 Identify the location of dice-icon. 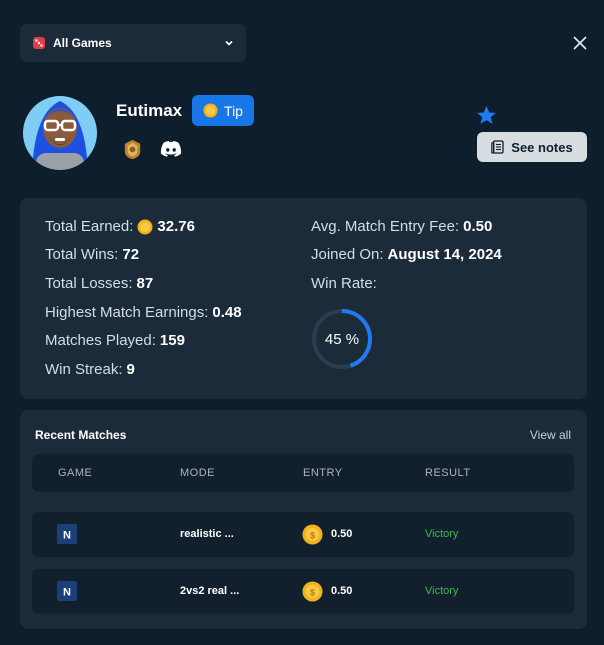
(39, 43).